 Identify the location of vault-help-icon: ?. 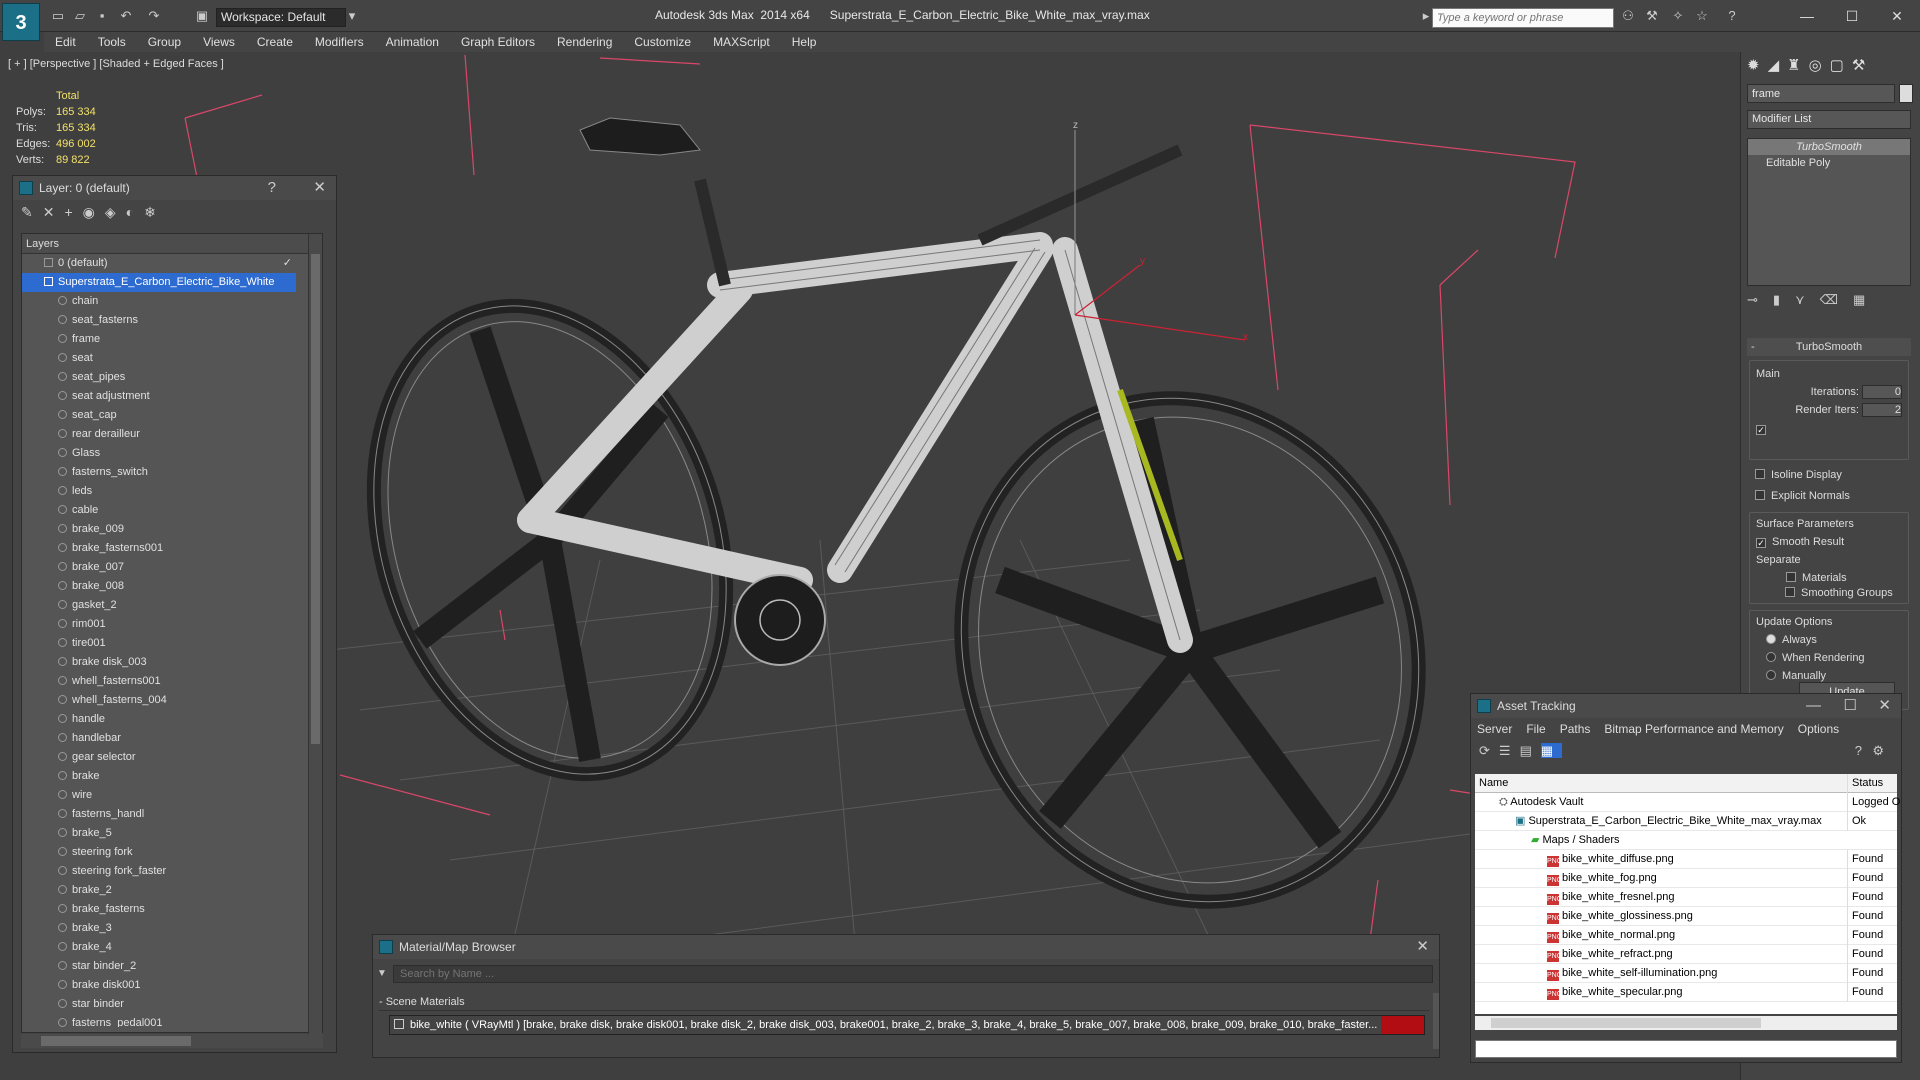
(1863, 750).